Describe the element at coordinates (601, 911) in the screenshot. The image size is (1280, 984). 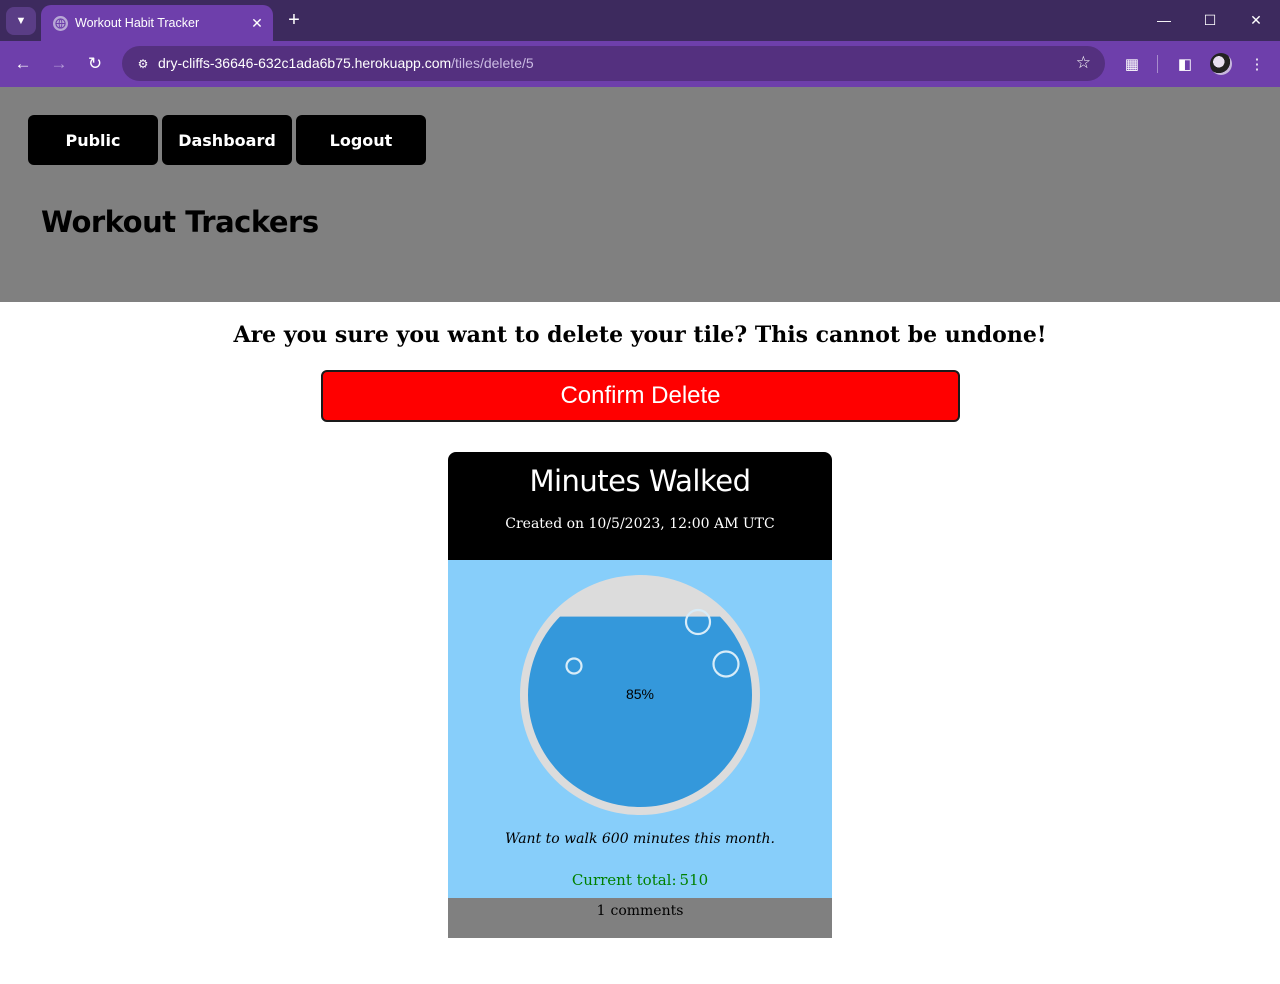
I see `comment-count: 1` at that location.